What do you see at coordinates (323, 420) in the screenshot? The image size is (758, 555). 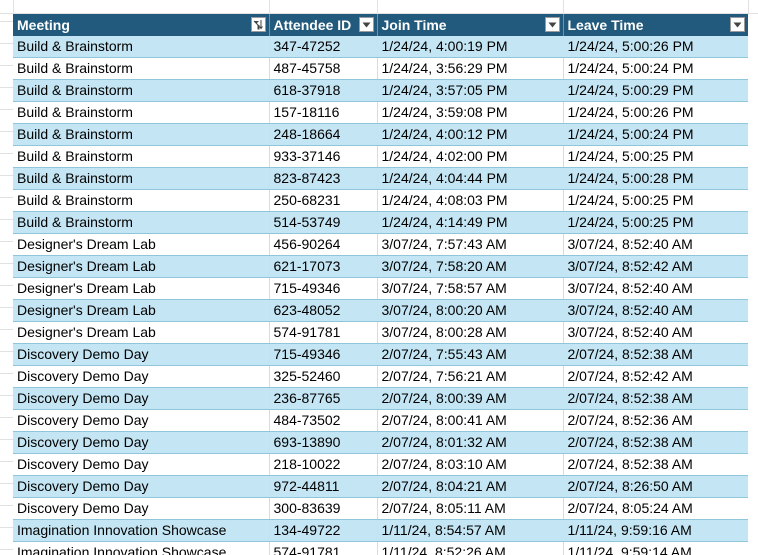 I see `cell-attendee-id: 484-73502` at bounding box center [323, 420].